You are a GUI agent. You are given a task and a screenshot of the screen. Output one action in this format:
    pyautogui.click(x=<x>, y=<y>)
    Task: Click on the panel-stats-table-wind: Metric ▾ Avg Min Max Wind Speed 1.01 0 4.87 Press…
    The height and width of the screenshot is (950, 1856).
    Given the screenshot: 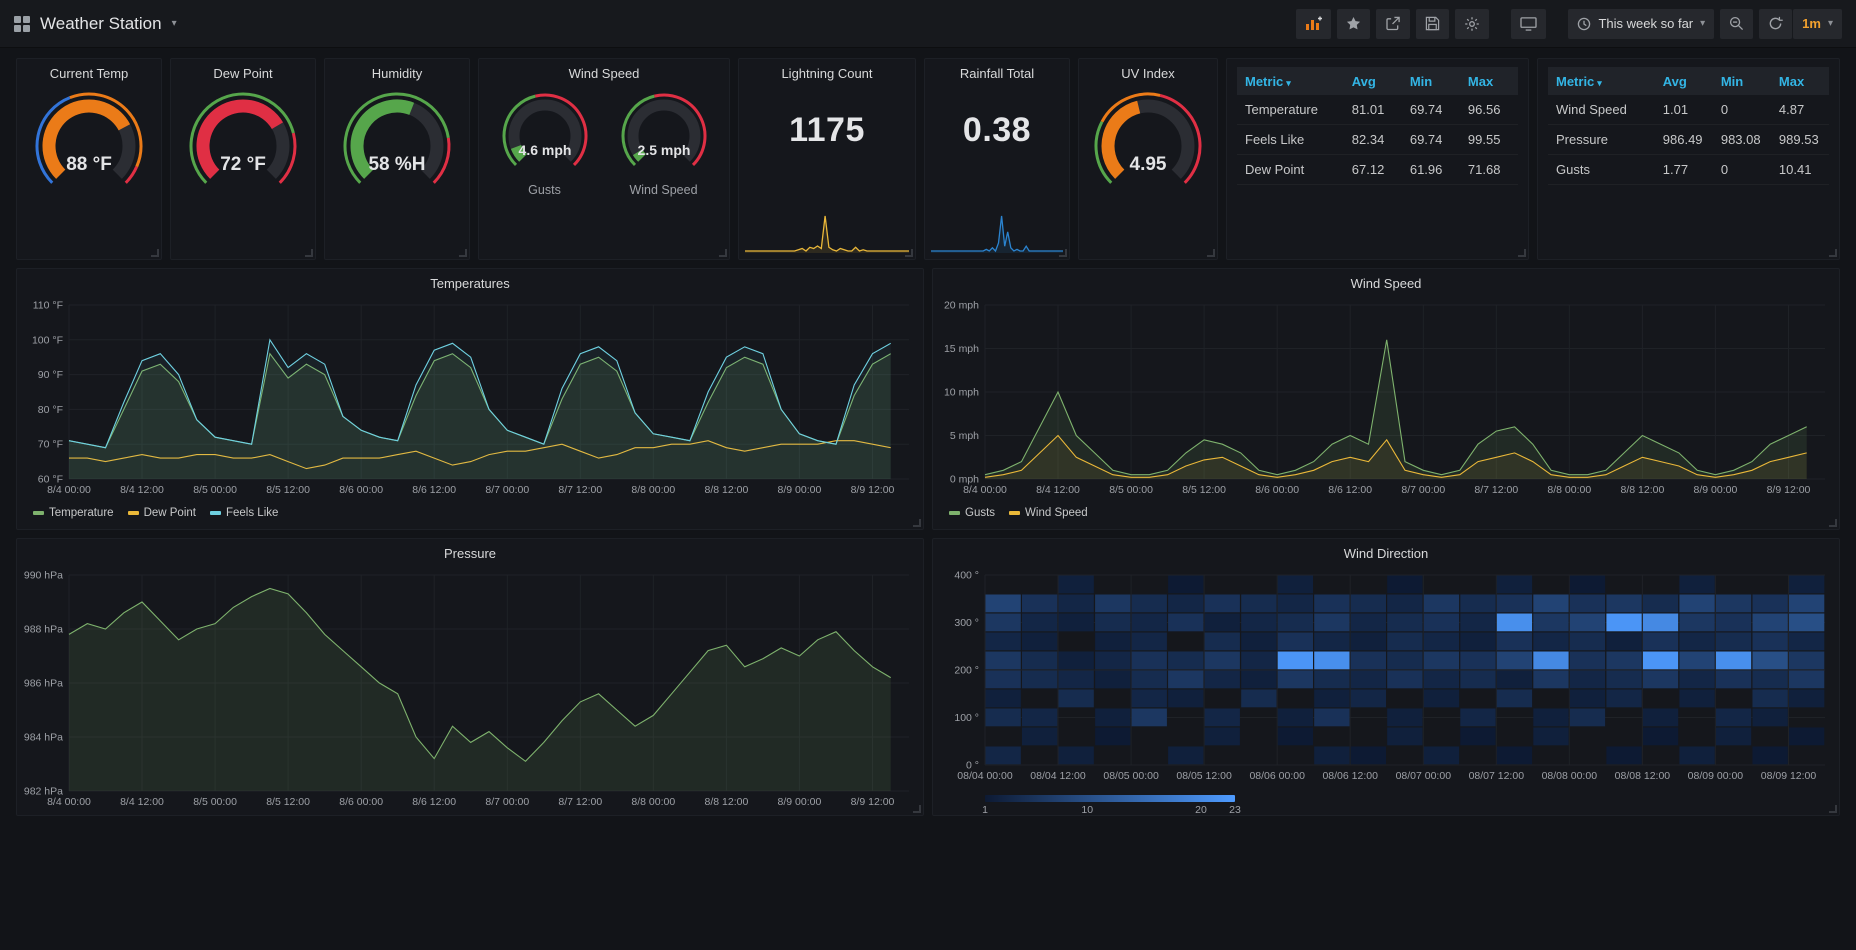 What is the action you would take?
    pyautogui.click(x=1688, y=159)
    